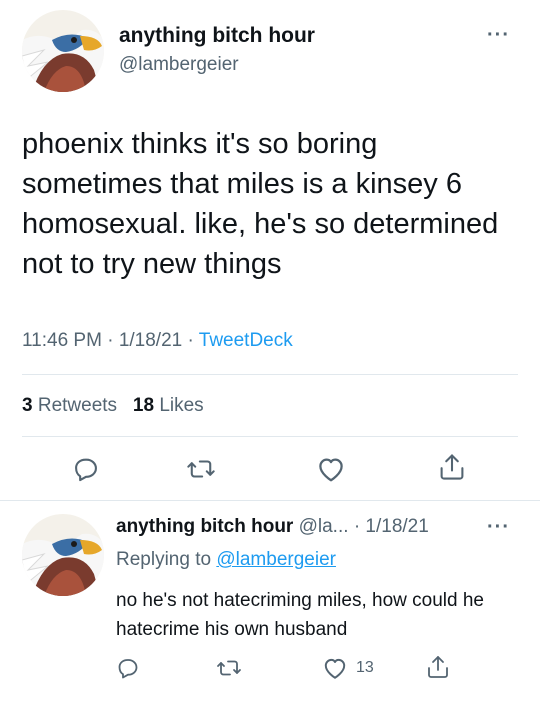  I want to click on reply-avatar, so click(63, 555).